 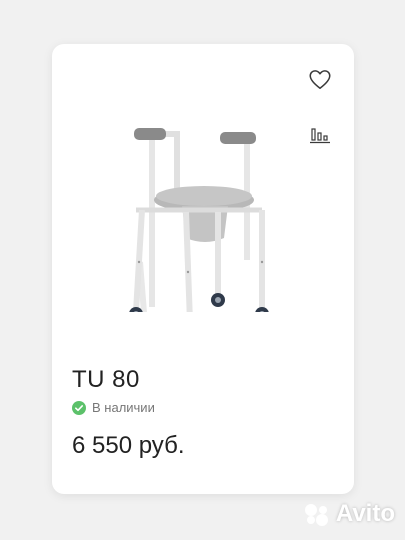 What do you see at coordinates (320, 79) in the screenshot?
I see `heart-icon` at bounding box center [320, 79].